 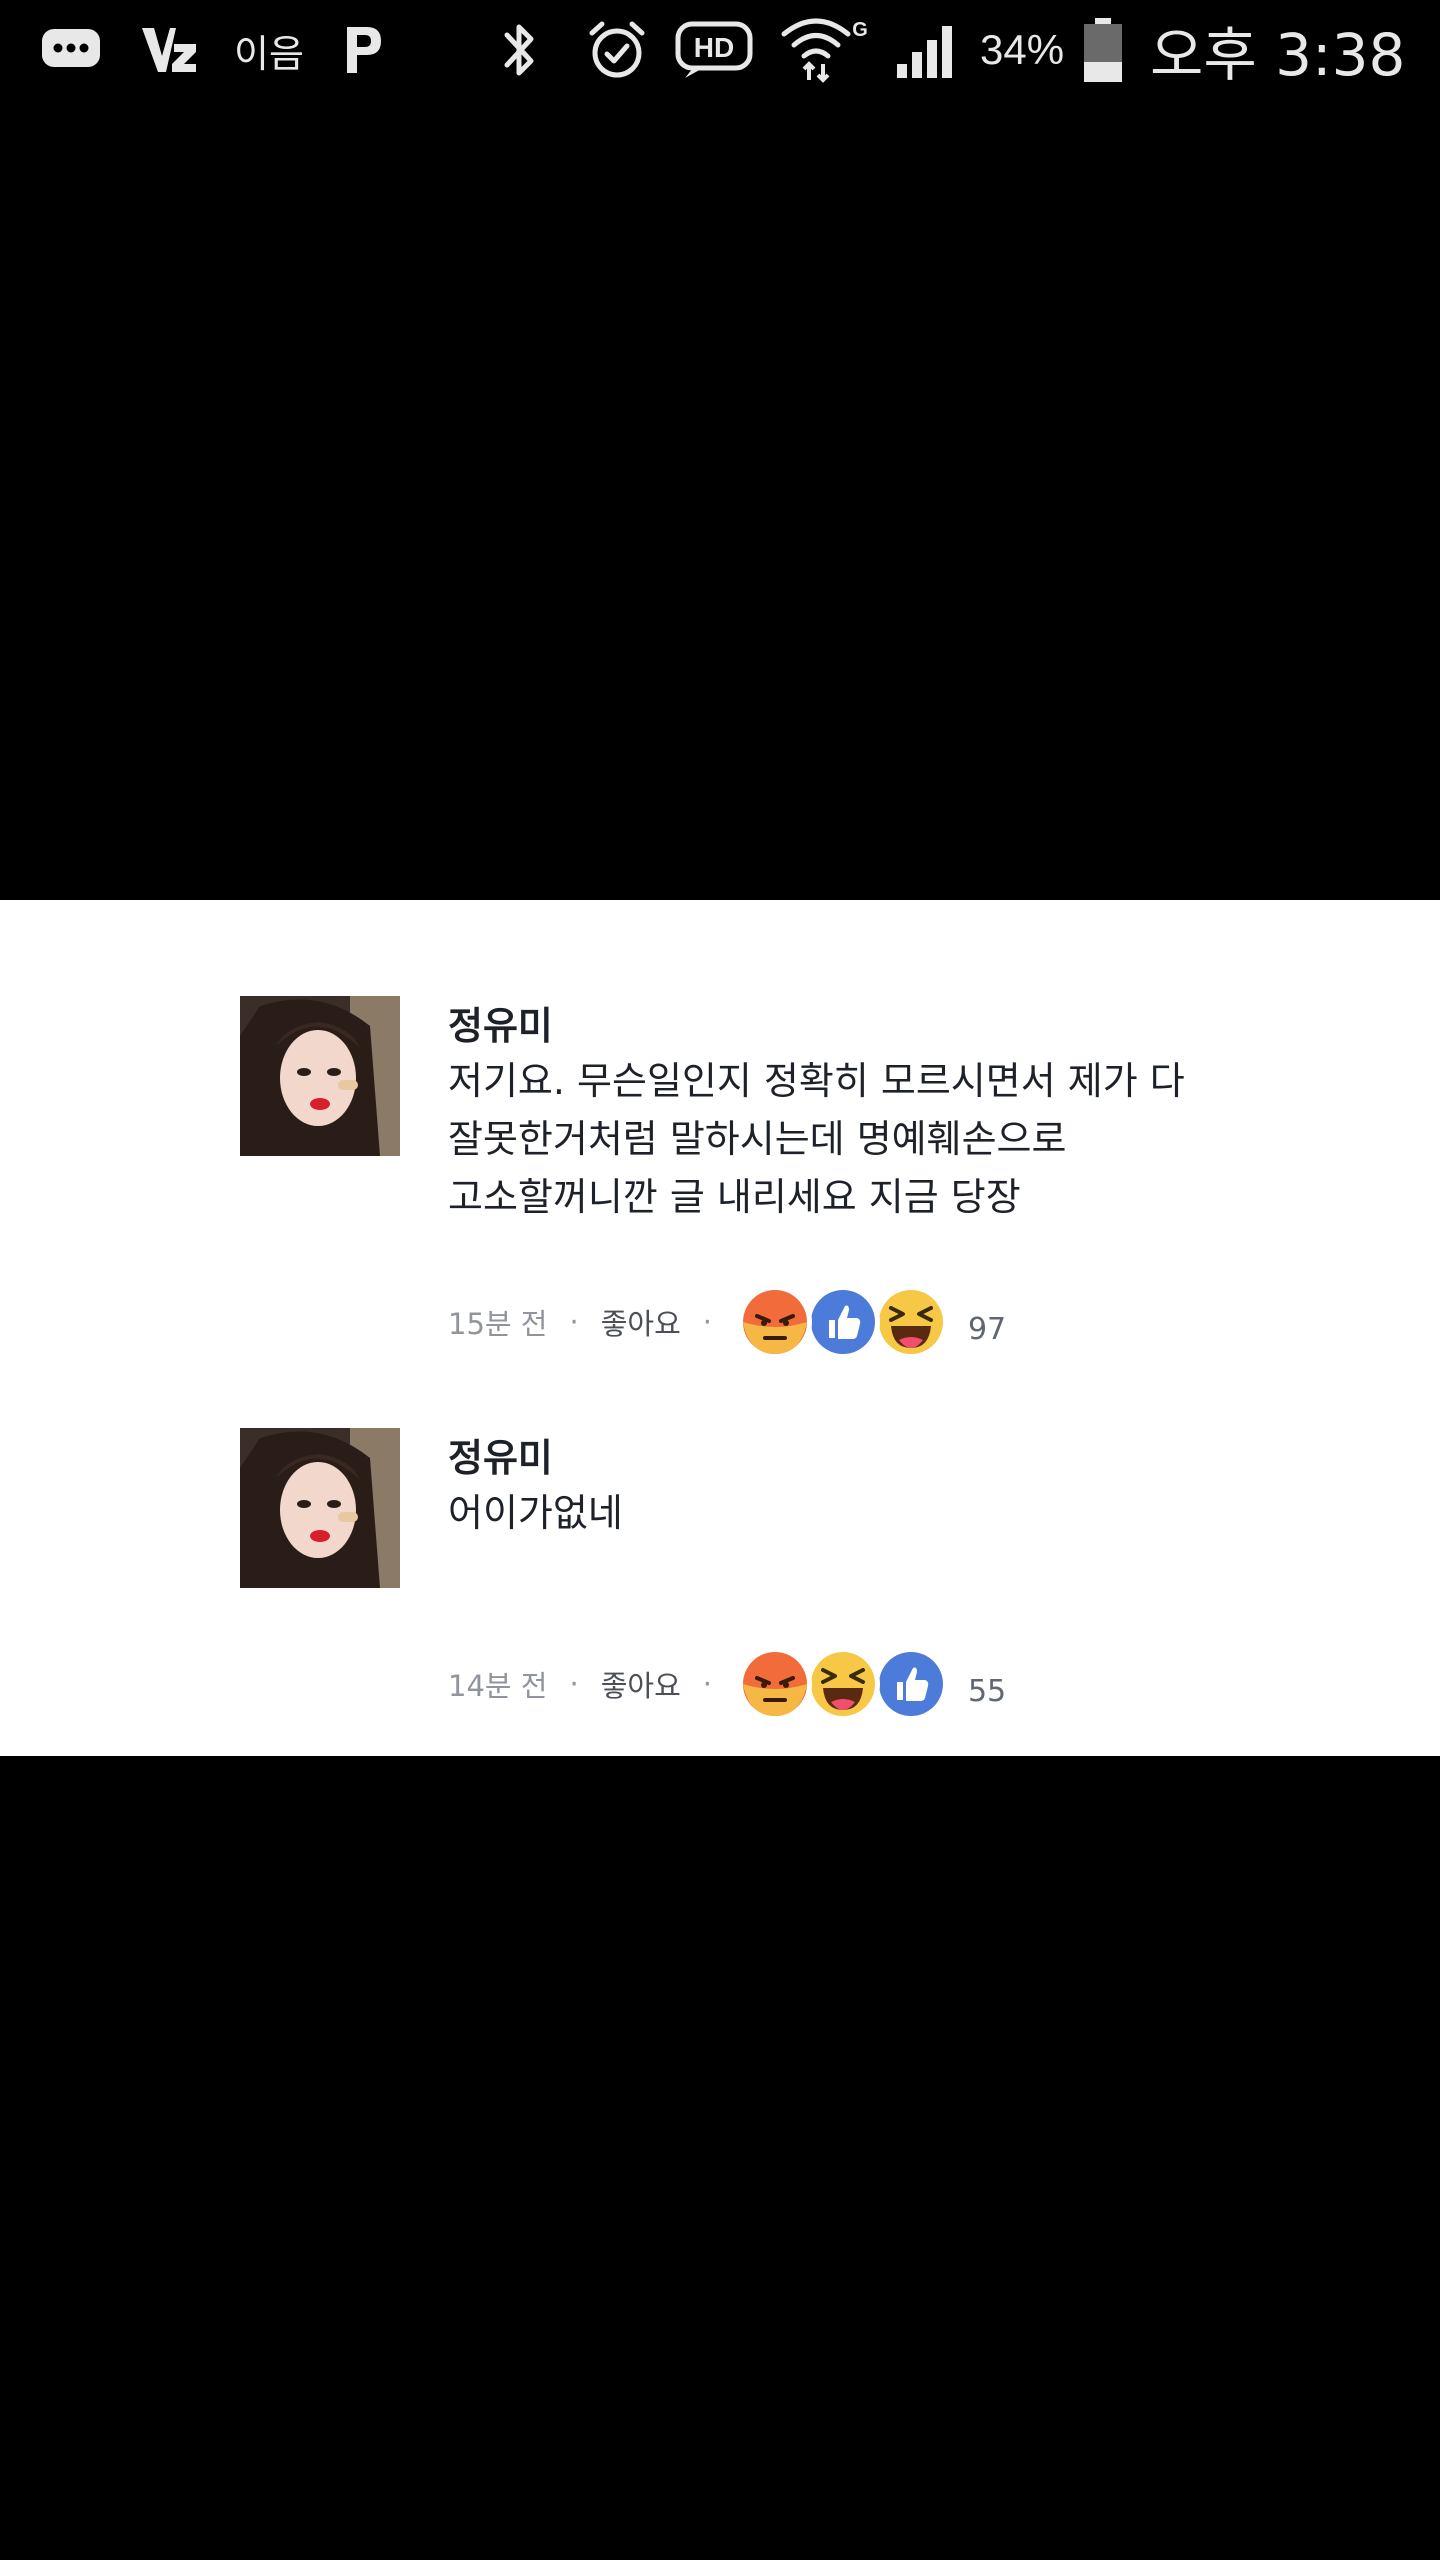 I want to click on comment-body: 어이가없네, so click(x=898, y=1513).